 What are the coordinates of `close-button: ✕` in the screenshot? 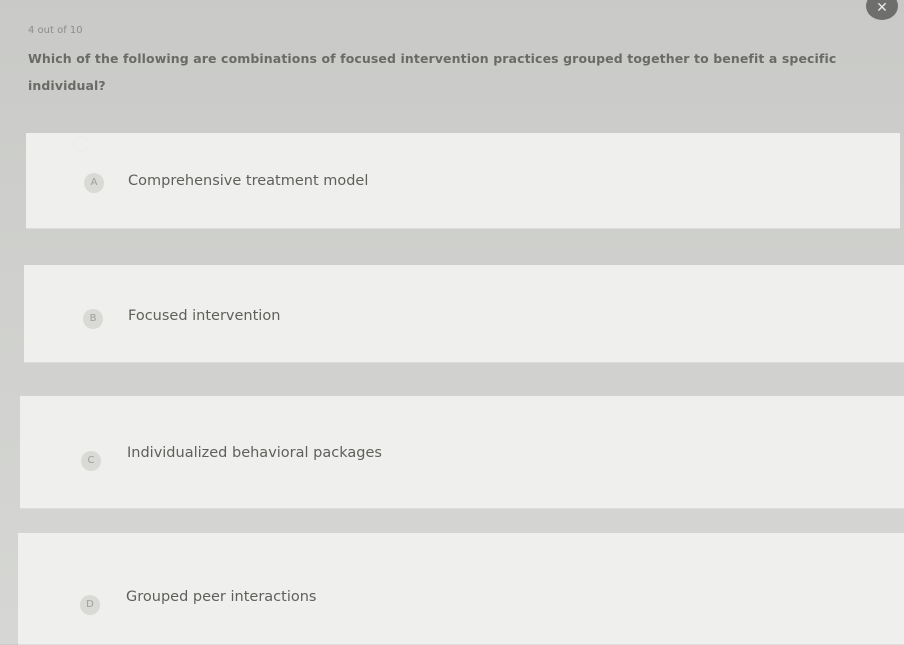 It's located at (882, 10).